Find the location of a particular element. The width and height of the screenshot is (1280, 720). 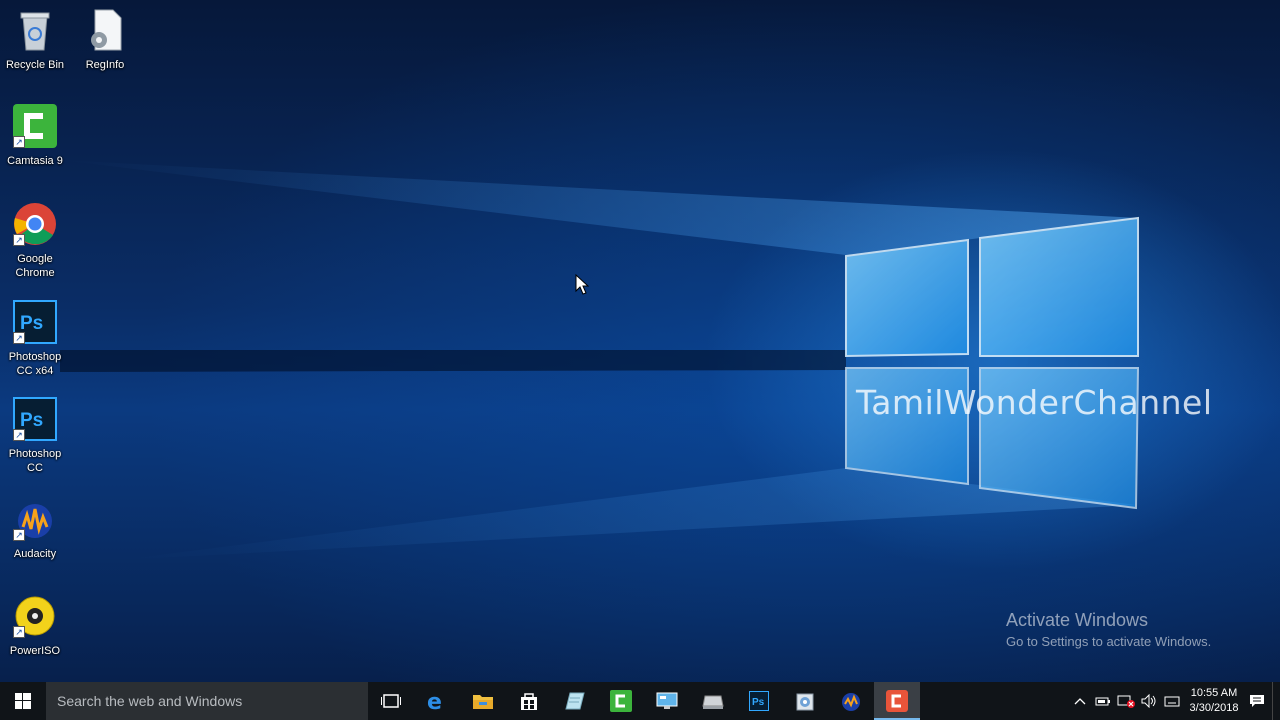

speaker-icon is located at coordinates (1148, 701).